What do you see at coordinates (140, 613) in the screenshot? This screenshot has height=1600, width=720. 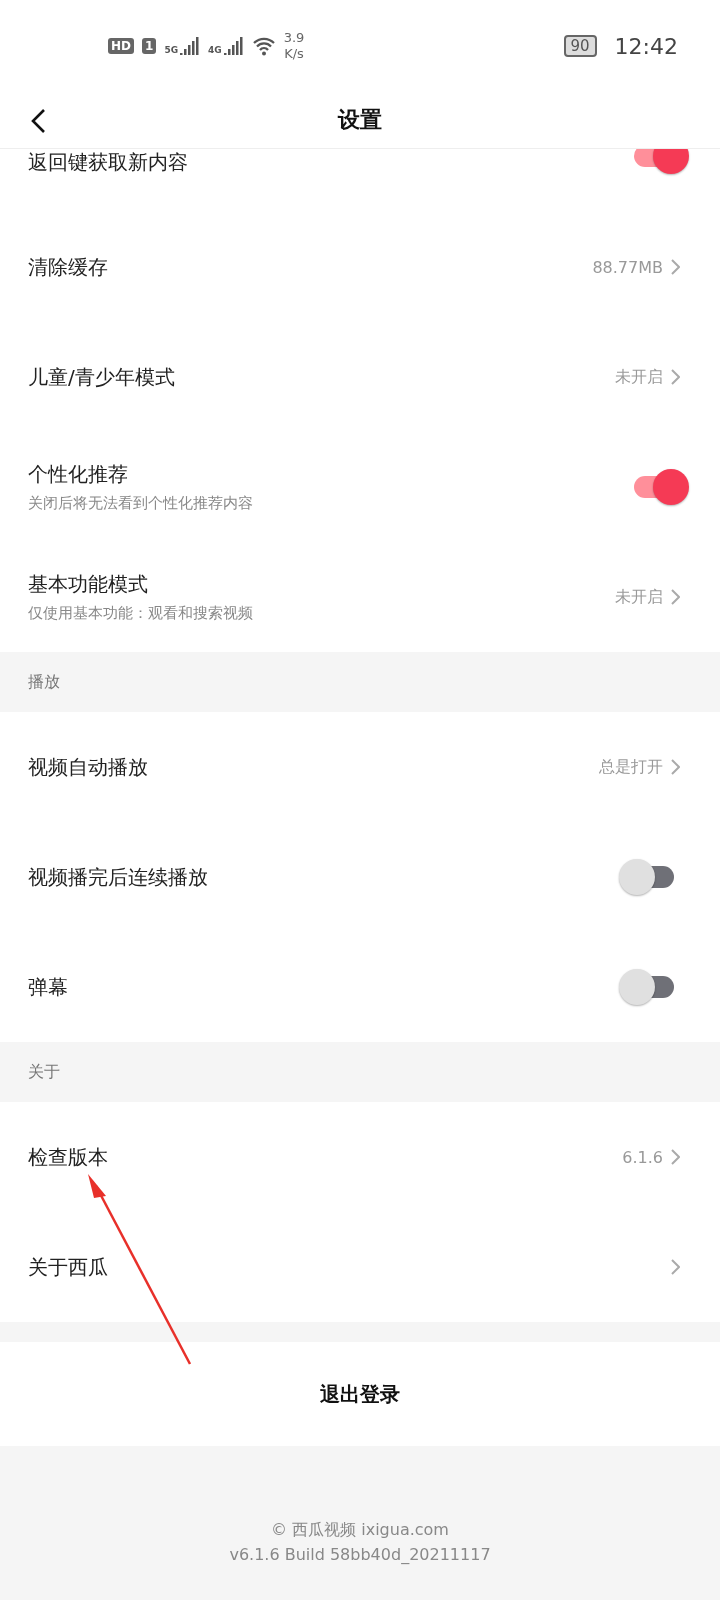 I see `setting-description: 仅使用基本功能：观看和搜索视频` at bounding box center [140, 613].